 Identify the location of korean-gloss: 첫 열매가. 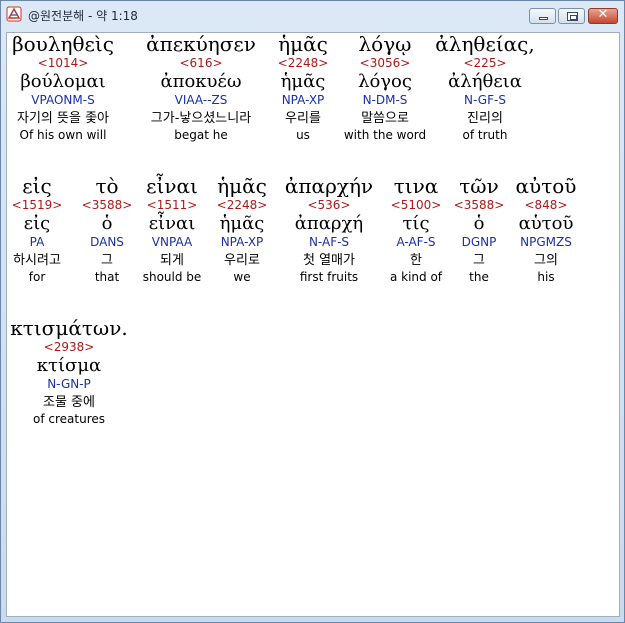
(329, 260).